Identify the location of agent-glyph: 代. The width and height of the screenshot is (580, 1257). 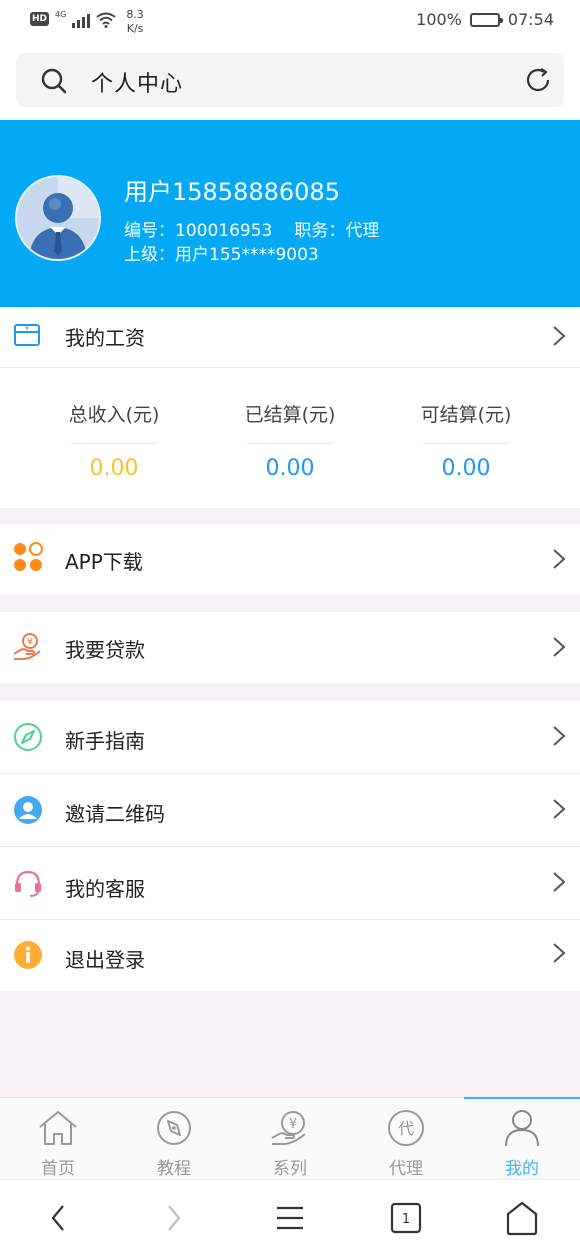
(406, 1128).